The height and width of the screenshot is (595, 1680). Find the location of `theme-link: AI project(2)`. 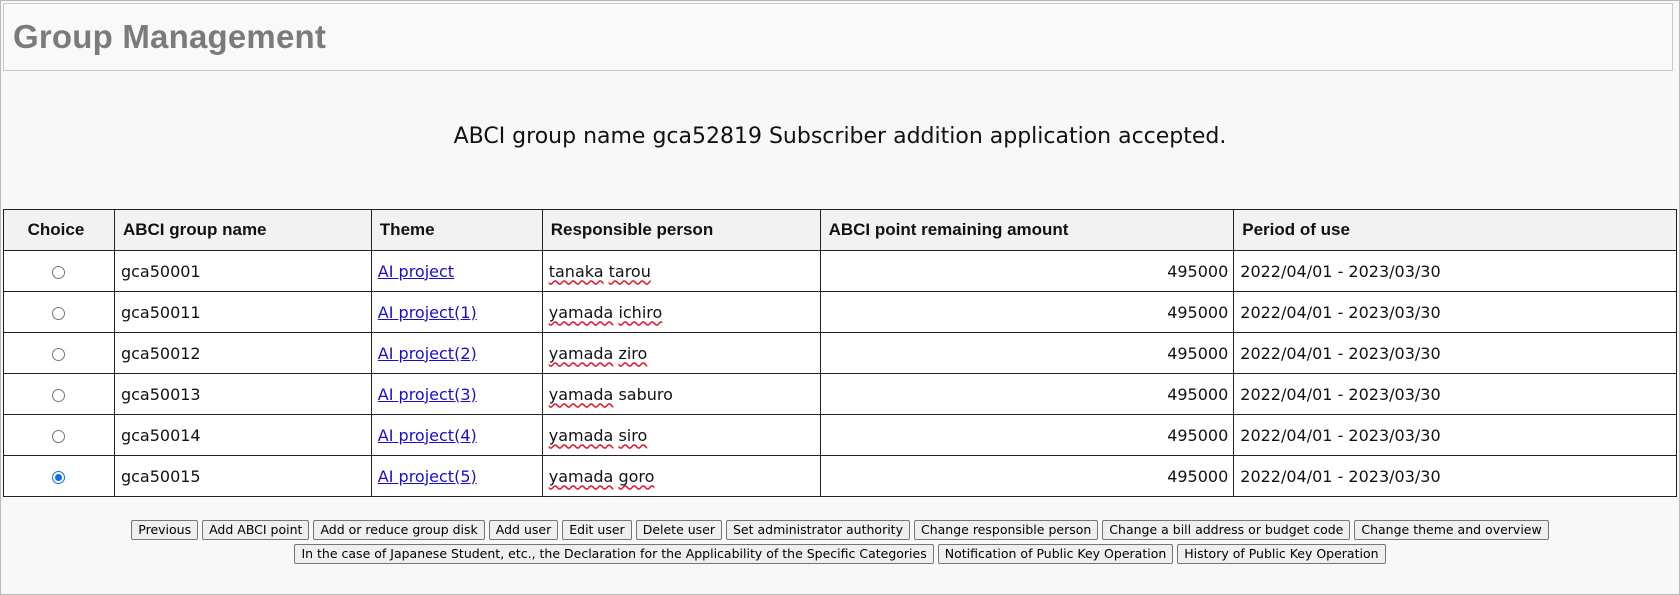

theme-link: AI project(2) is located at coordinates (427, 353).